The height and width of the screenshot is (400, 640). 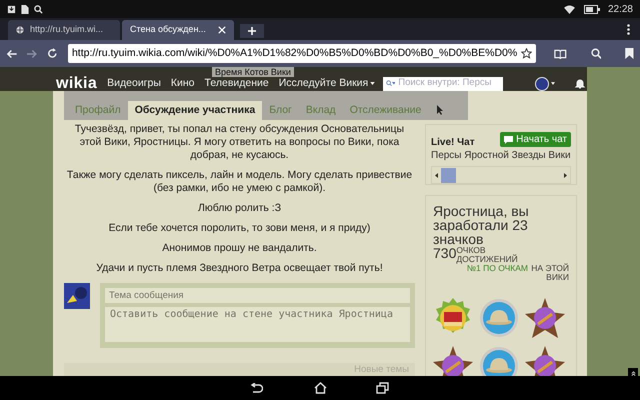 I want to click on rank-scope: НА ЭТОЙ ВИКИ, so click(x=550, y=273).